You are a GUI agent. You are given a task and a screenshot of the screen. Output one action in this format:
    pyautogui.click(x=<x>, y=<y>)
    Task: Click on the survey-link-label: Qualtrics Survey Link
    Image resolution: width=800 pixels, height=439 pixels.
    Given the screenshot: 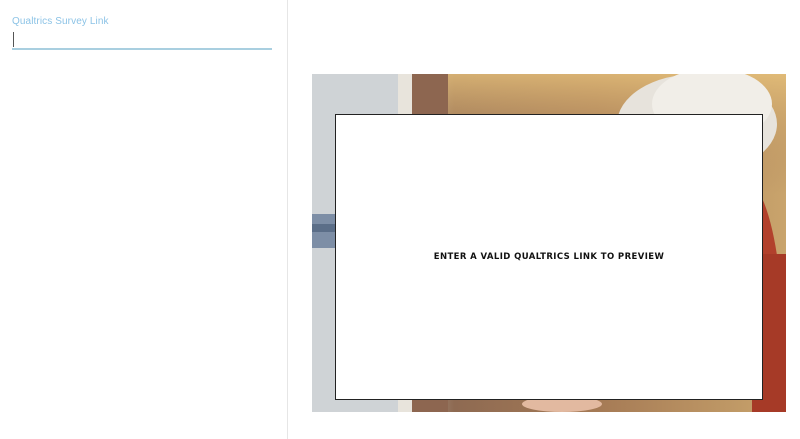 What is the action you would take?
    pyautogui.click(x=60, y=21)
    